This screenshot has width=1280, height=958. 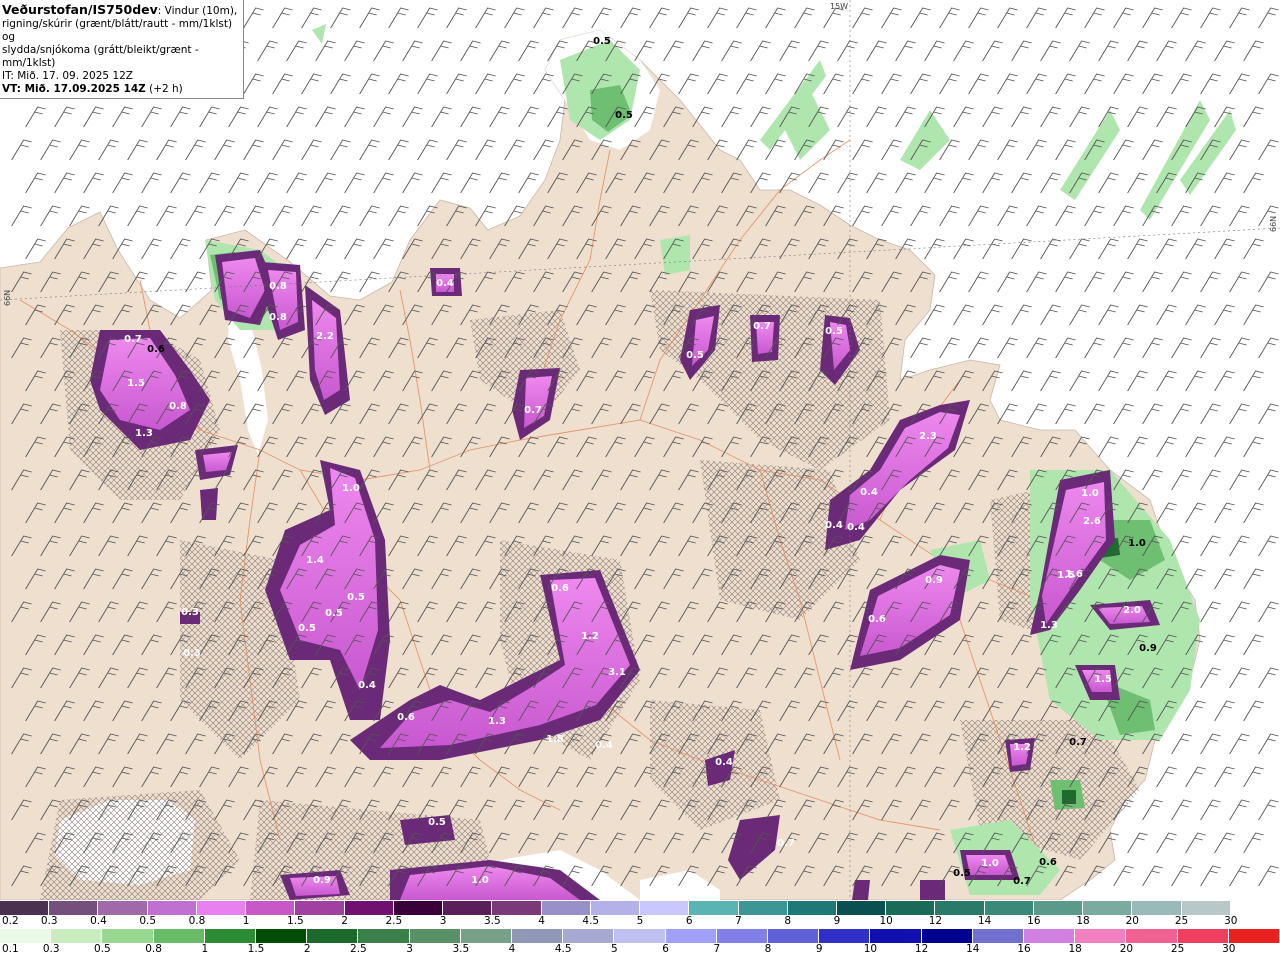 I want to click on map-value-label: 2.6, so click(x=1092, y=521).